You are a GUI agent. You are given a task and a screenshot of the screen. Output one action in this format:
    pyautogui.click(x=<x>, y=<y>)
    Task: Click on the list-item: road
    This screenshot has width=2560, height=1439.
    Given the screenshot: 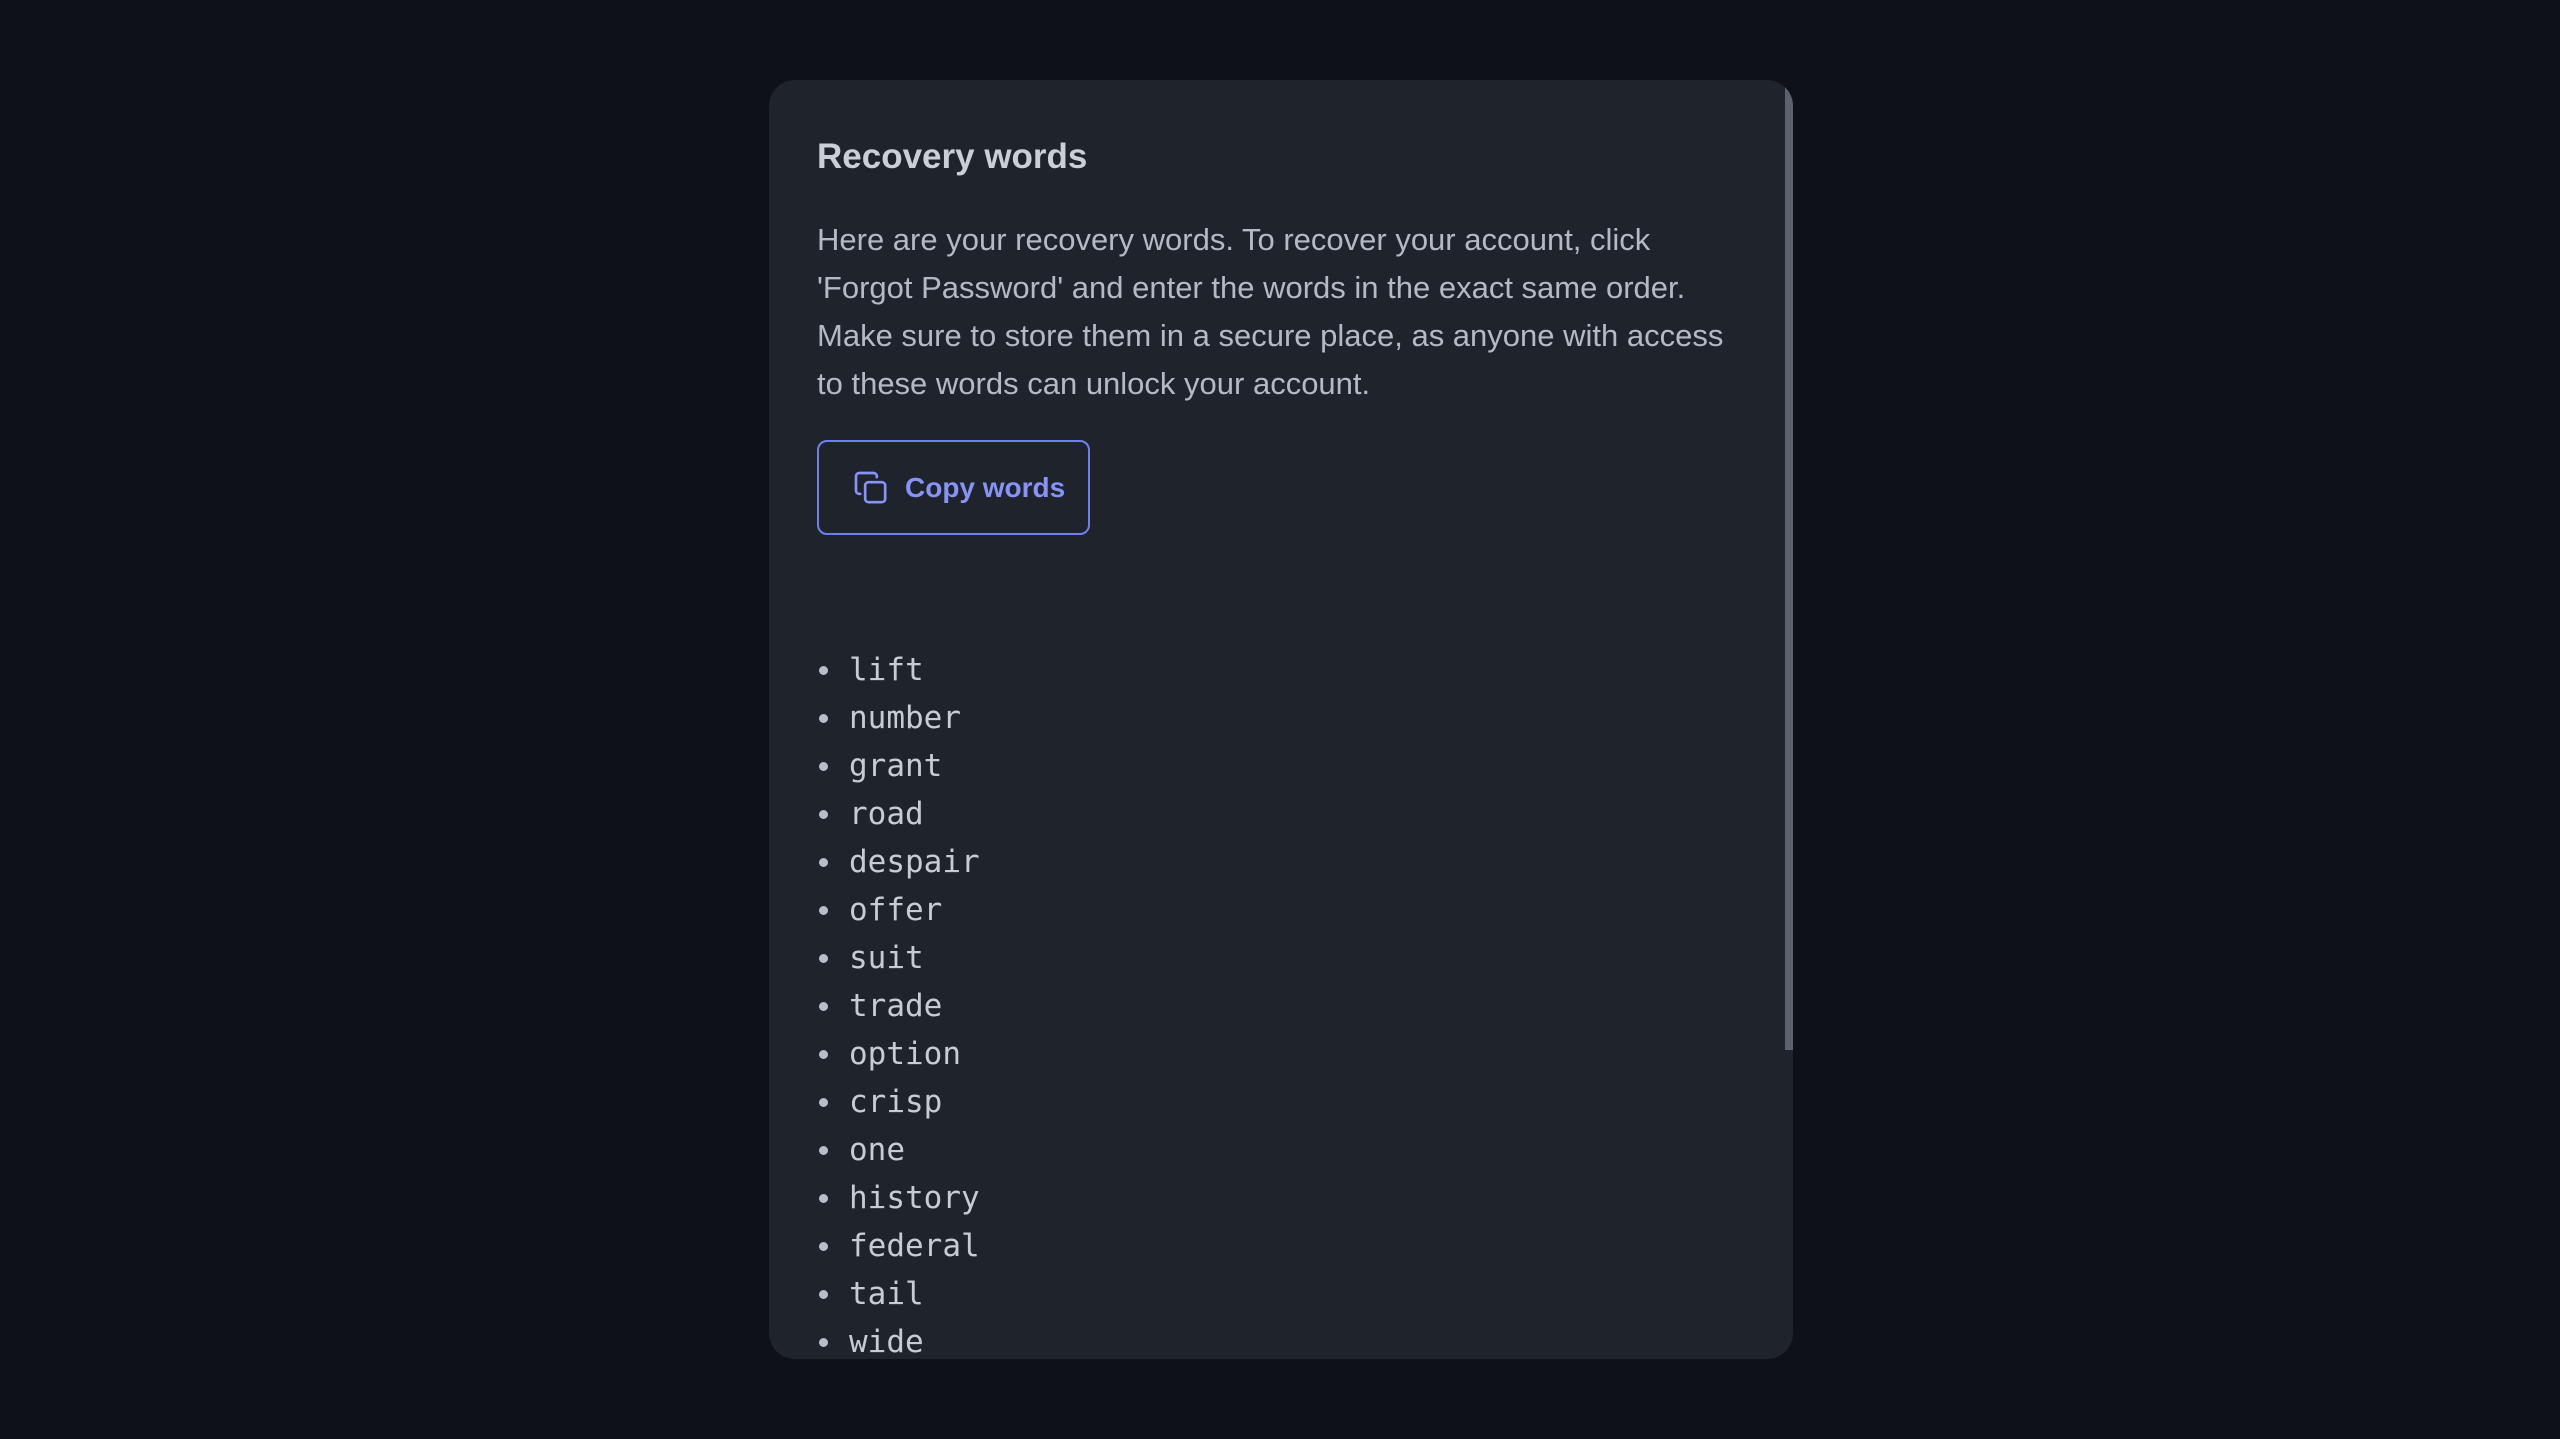 What is the action you would take?
    pyautogui.click(x=898, y=814)
    